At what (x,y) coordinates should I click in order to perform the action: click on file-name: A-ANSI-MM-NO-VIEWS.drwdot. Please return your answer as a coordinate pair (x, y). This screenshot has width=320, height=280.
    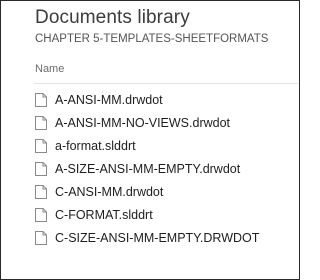
    Looking at the image, I should click on (143, 122).